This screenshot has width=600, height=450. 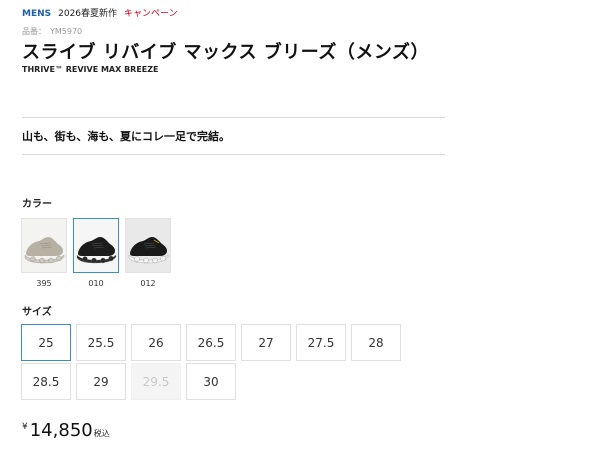 I want to click on size-option-28.5: 28.5, so click(x=46, y=381).